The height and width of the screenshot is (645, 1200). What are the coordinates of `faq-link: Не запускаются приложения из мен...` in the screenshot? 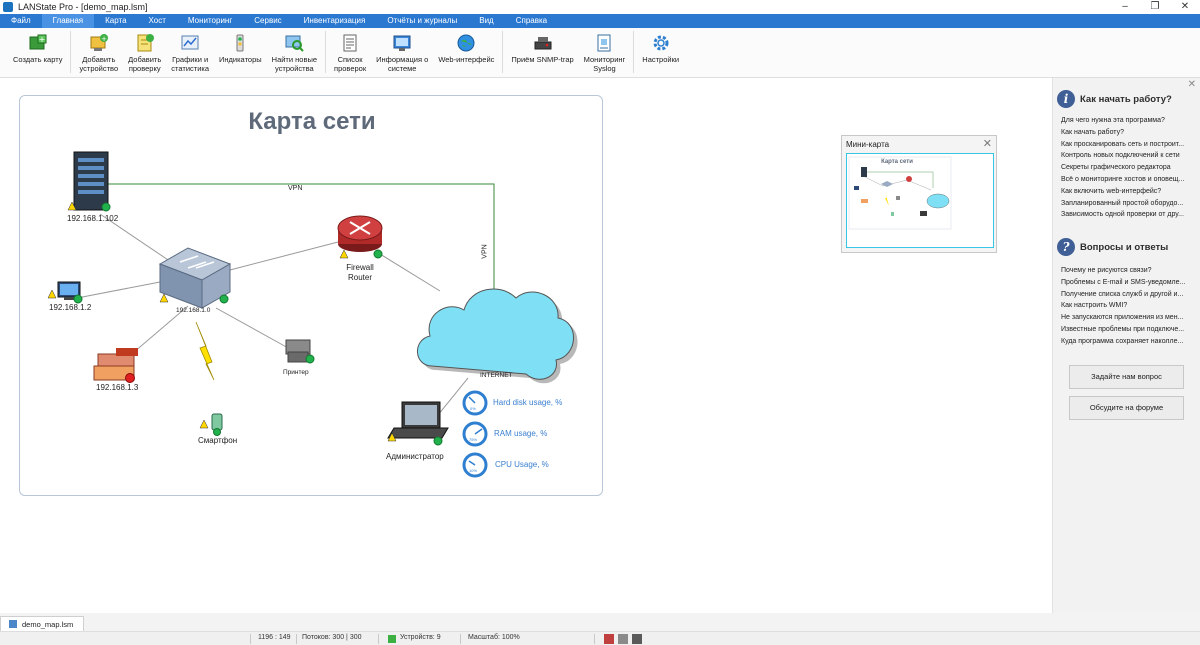 It's located at (1129, 318).